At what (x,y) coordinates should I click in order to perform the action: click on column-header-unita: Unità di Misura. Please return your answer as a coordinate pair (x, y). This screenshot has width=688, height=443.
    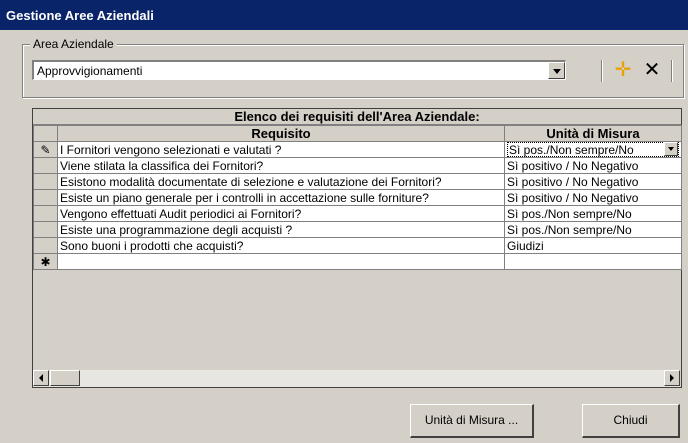
    Looking at the image, I should click on (593, 133).